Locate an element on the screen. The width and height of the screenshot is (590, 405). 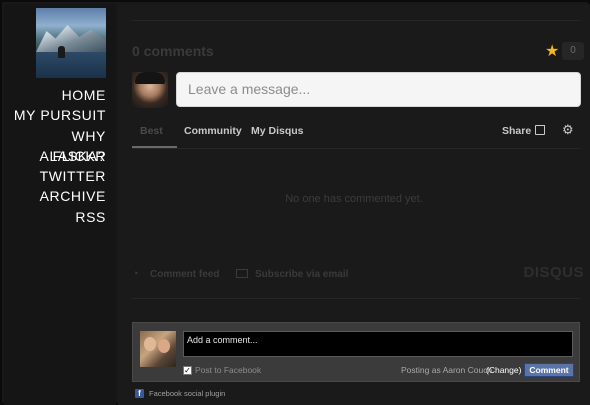
gear-icon: ⚙ is located at coordinates (568, 130).